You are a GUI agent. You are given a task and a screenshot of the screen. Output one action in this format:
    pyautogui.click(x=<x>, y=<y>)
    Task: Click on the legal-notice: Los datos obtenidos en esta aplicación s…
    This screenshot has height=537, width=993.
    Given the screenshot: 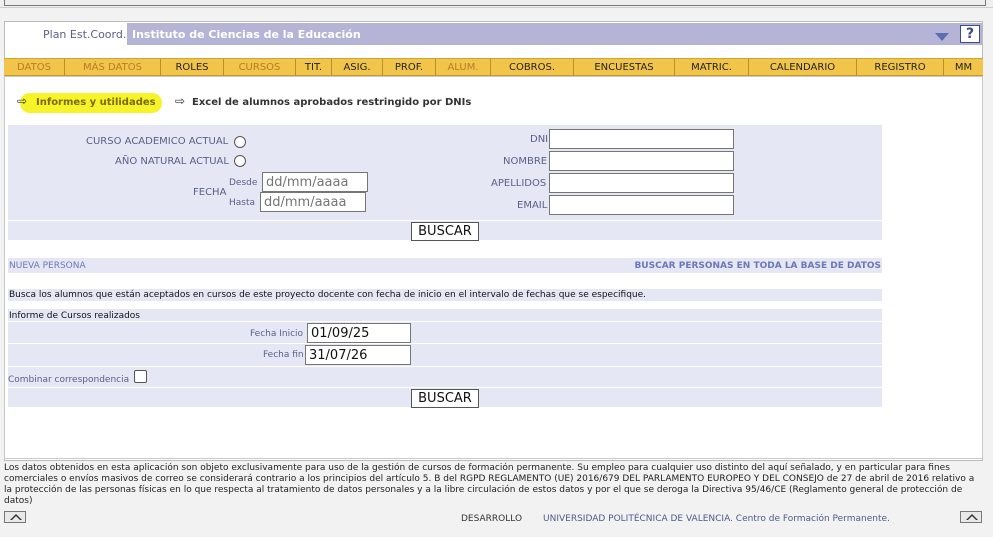 What is the action you would take?
    pyautogui.click(x=489, y=484)
    